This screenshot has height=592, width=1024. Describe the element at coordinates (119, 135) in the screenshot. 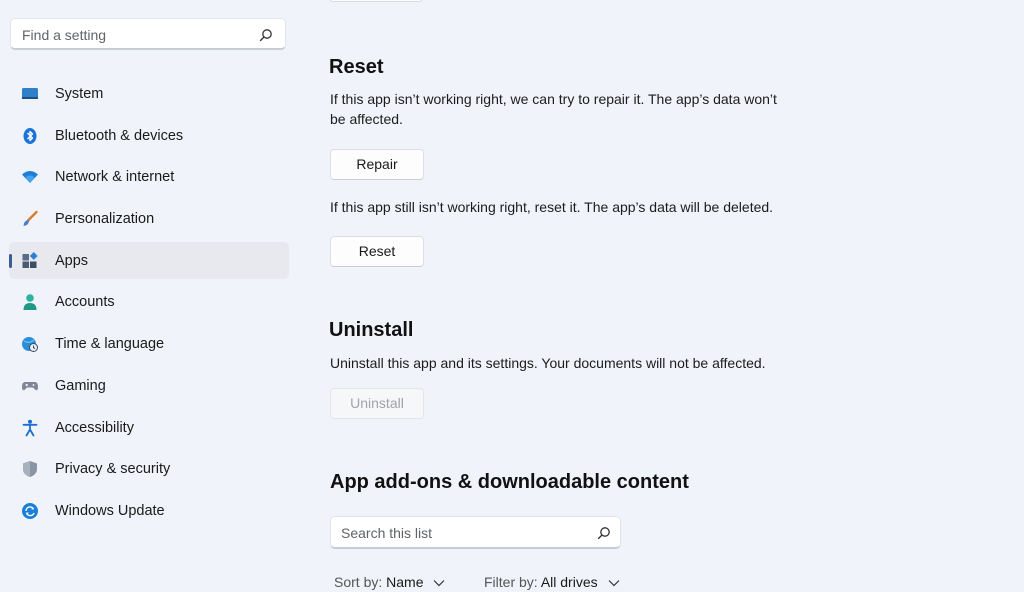

I see `sidebar-item-label: Bluetooth & devices` at that location.